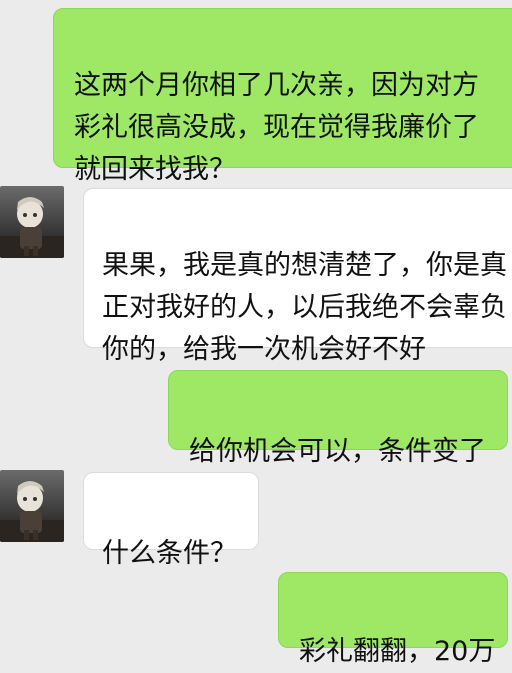  I want to click on message-text: 什么条件？, so click(169, 553).